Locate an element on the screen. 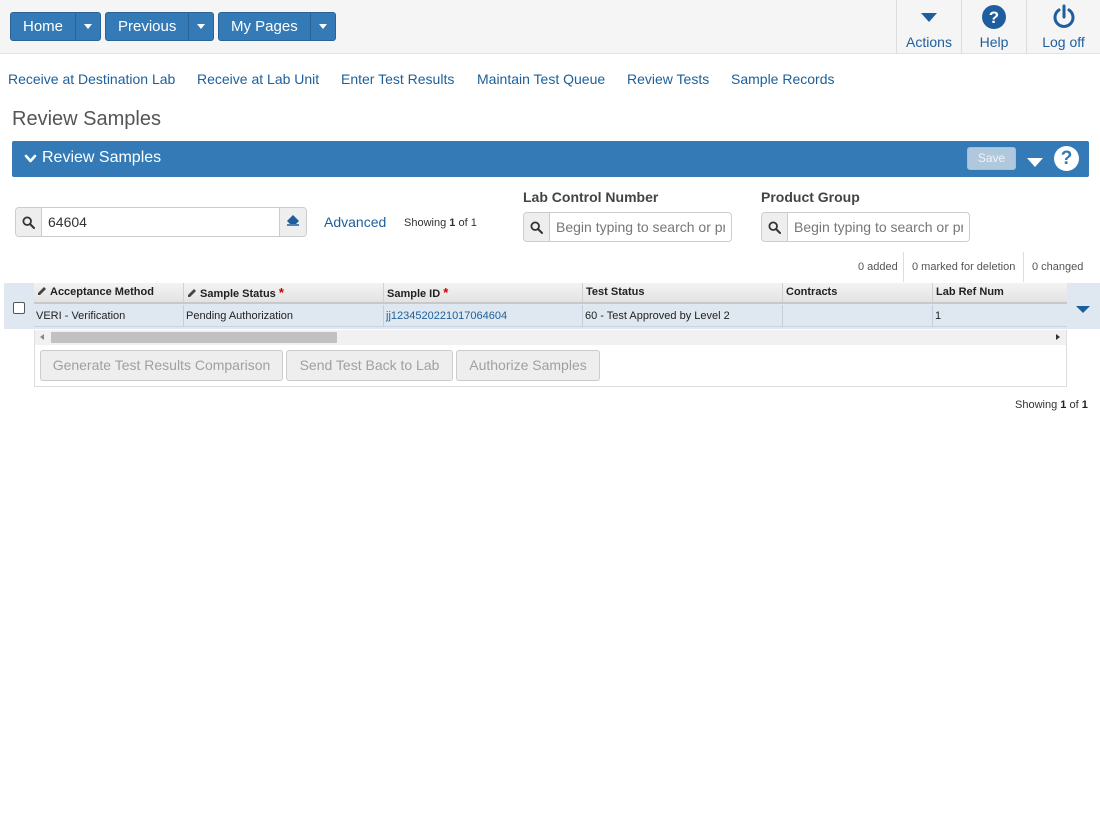 This screenshot has height=826, width=1100. link-sample-records: Sample Records is located at coordinates (783, 79).